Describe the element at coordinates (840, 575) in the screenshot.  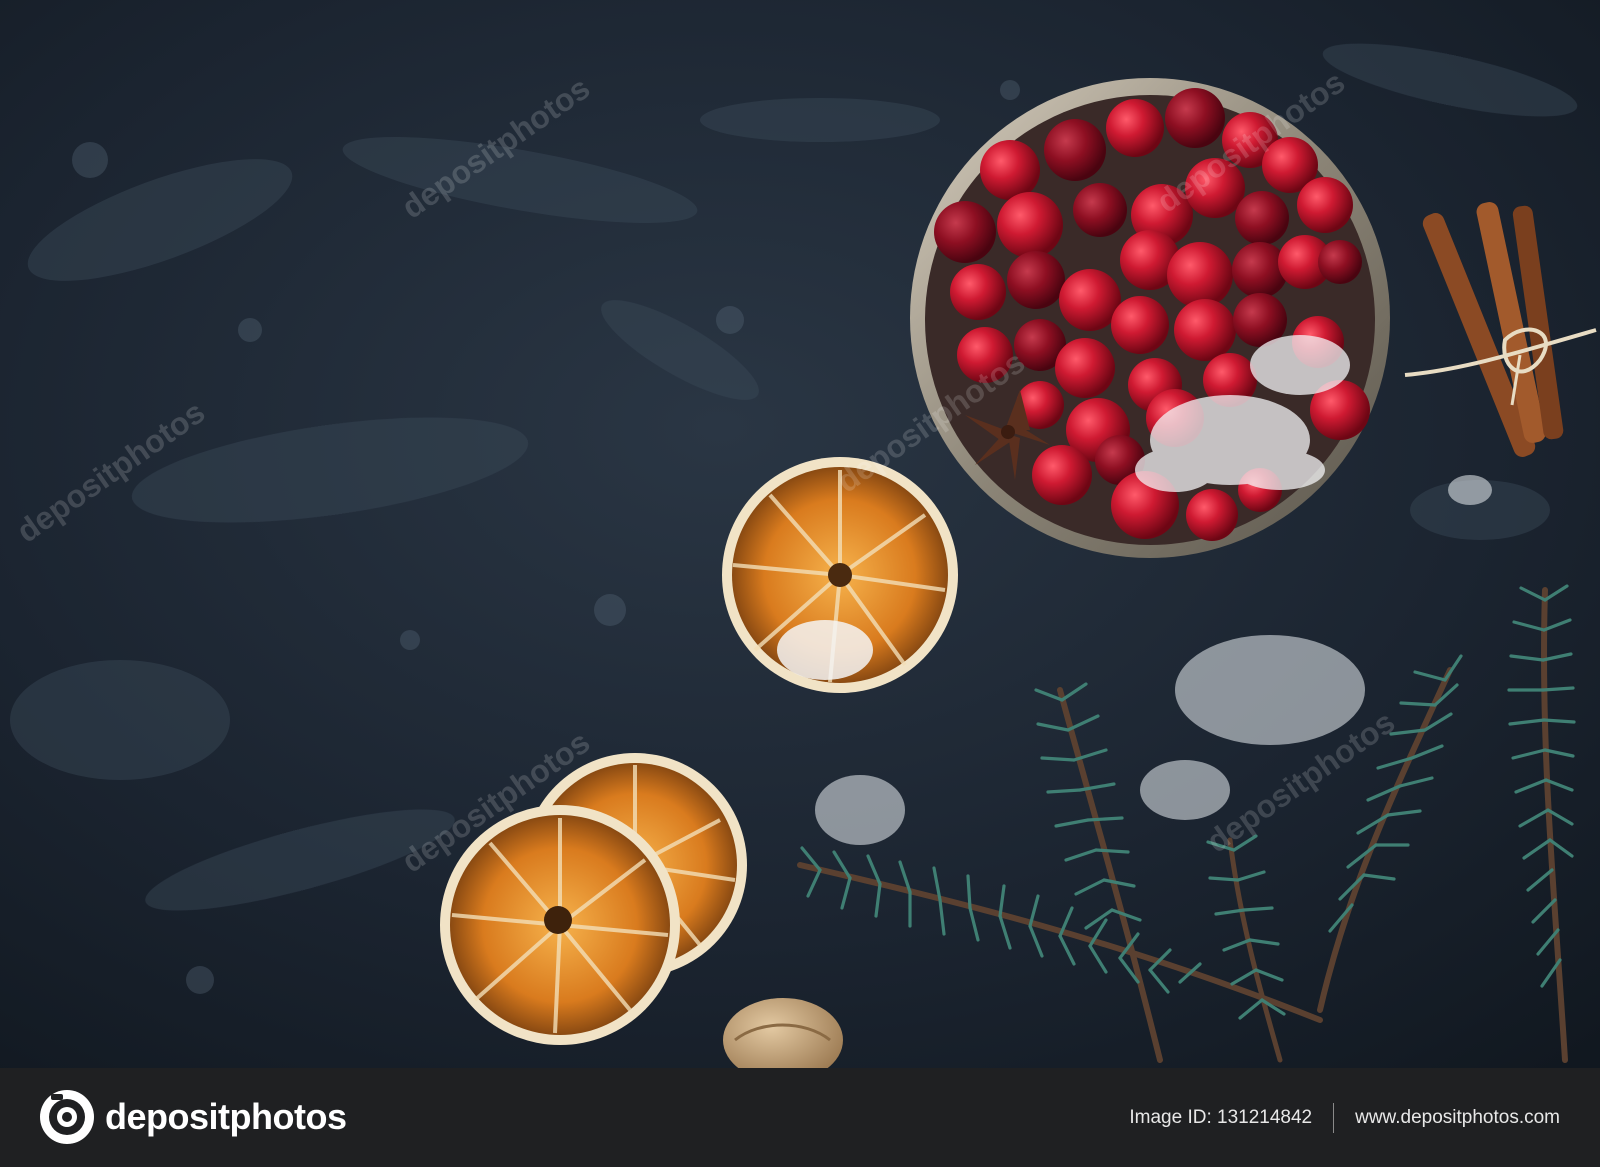
I see `dried-orange-slice` at that location.